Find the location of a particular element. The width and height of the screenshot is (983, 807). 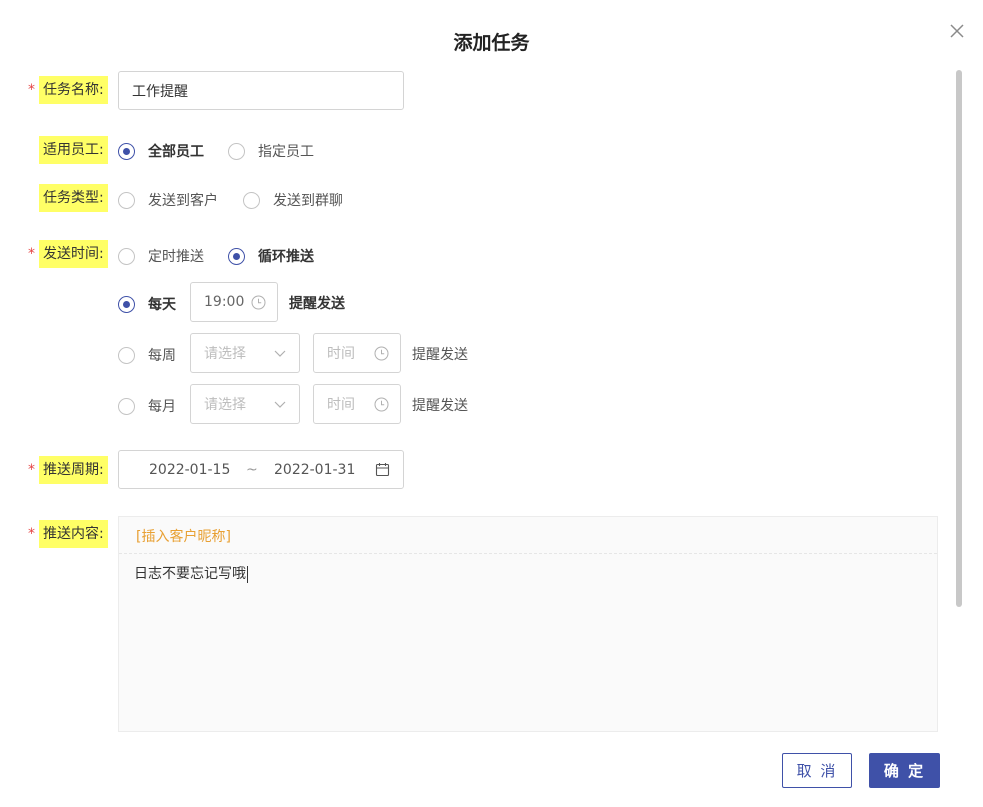

weekly-select-placeholder: 请选择 is located at coordinates (225, 354).